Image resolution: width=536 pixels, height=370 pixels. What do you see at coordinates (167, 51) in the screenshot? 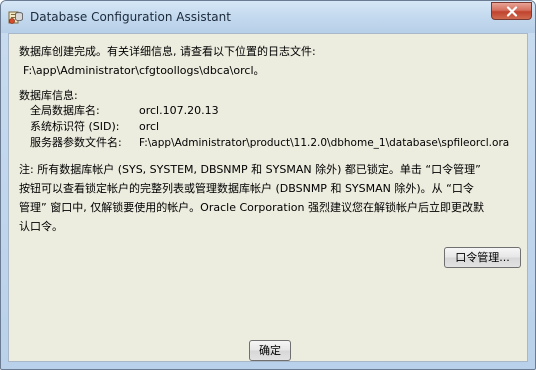
I see `completion-message: 数据库创建完成。有关详细信息, 请查看以下位置的日志文件:` at bounding box center [167, 51].